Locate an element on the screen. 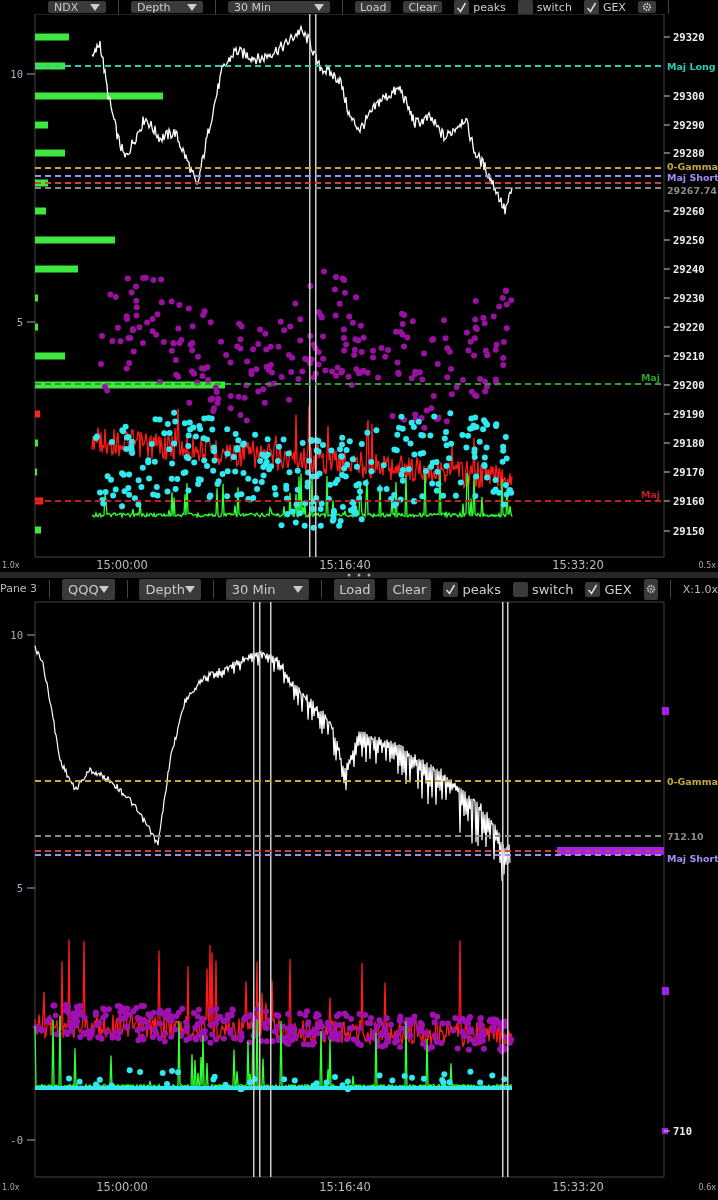  axis-label: 29260 is located at coordinates (689, 211).